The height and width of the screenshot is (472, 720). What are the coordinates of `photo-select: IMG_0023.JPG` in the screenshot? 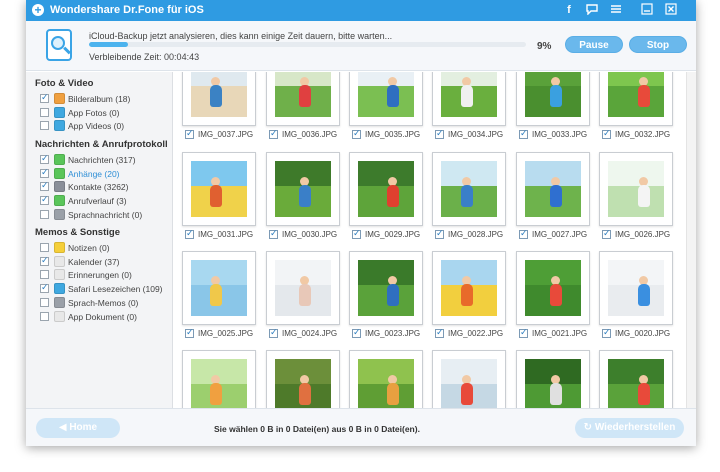 It's located at (392, 333).